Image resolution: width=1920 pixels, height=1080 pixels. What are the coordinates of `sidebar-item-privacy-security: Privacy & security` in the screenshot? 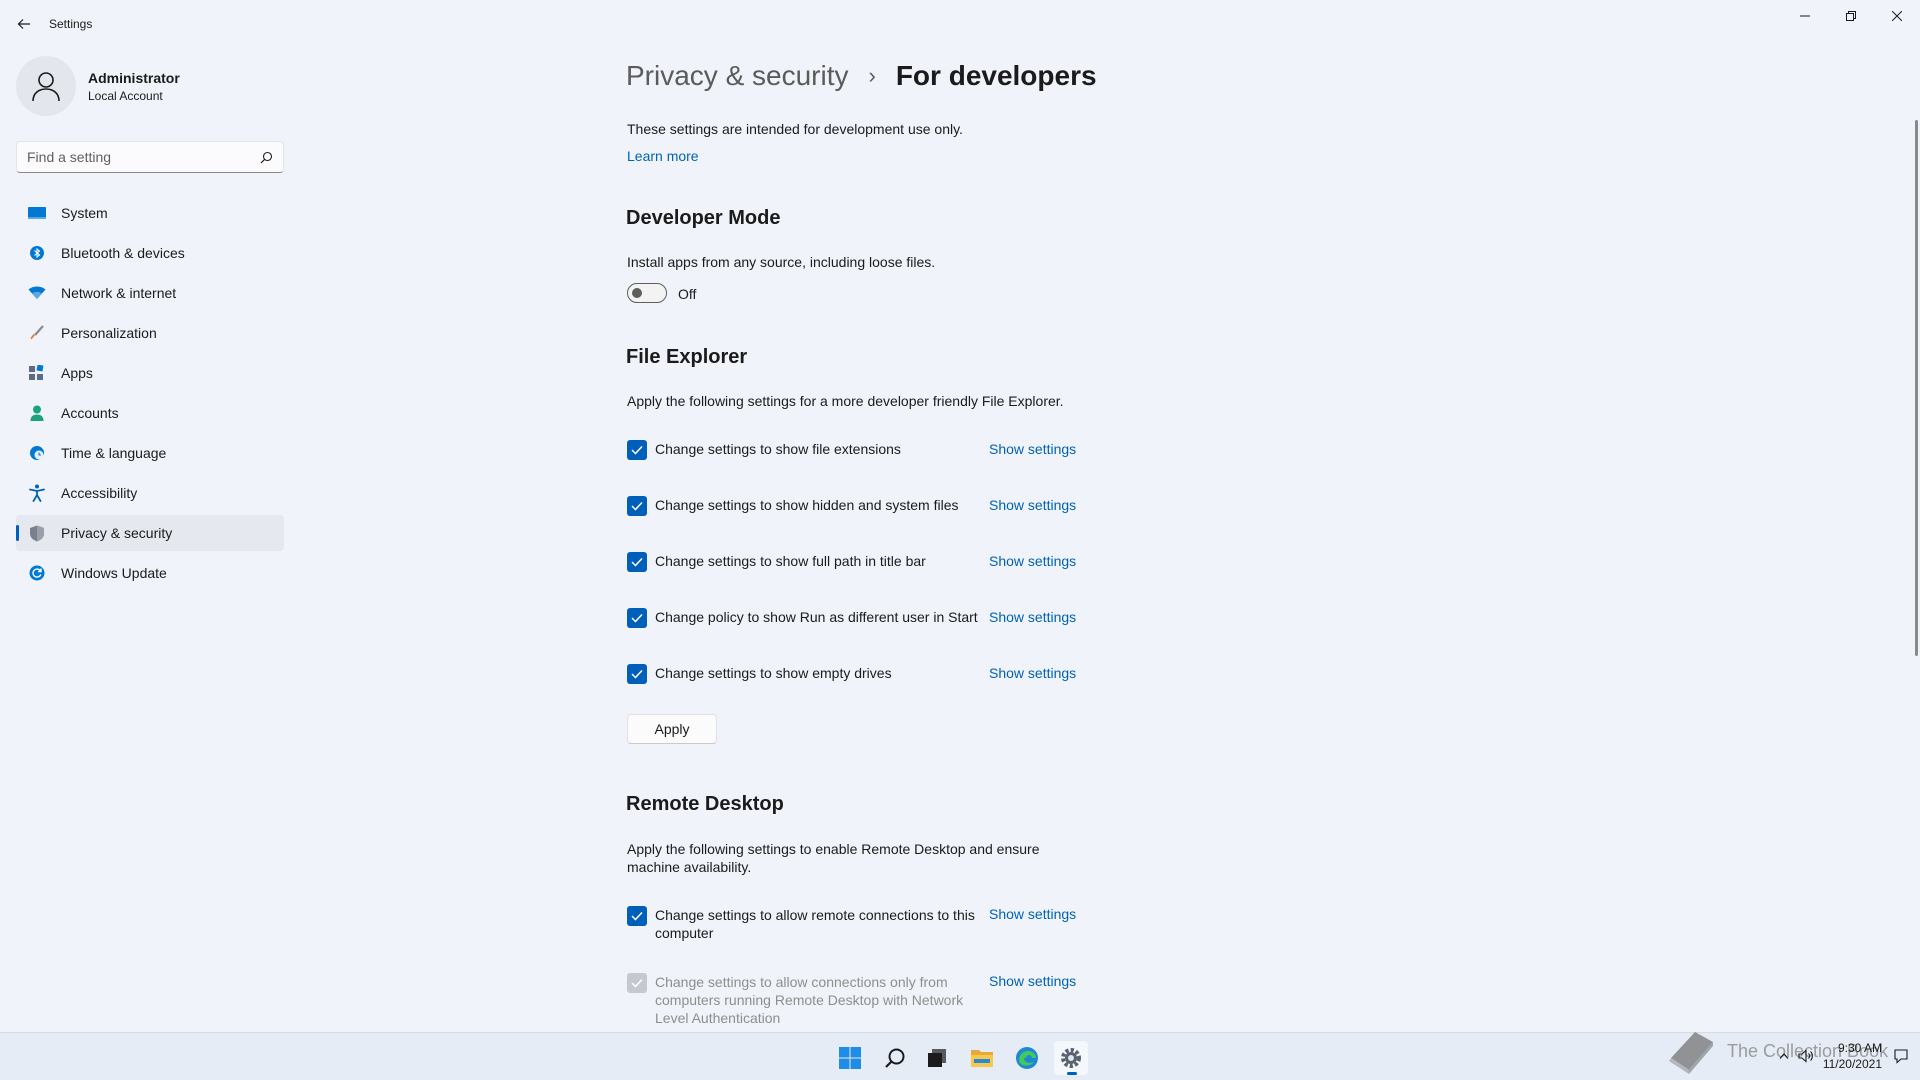 It's located at (150, 533).